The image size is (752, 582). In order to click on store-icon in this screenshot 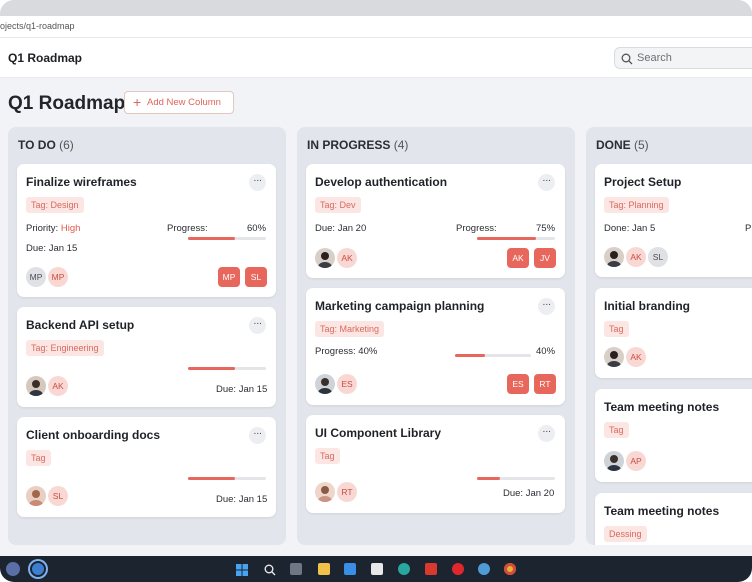, I will do `click(377, 569)`.